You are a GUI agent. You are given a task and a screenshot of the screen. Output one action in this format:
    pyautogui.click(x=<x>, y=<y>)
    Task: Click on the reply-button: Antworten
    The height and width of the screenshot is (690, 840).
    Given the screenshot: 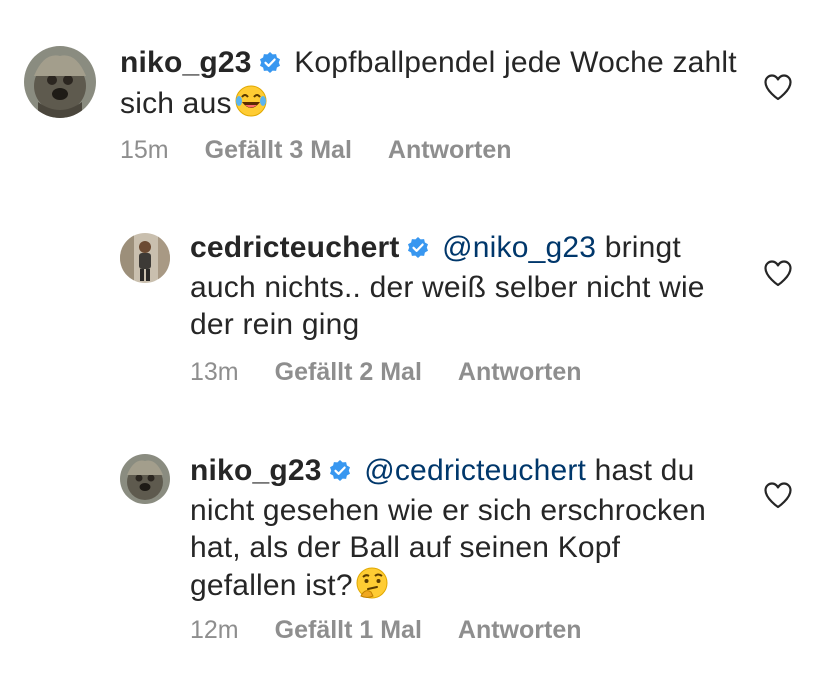 What is the action you would take?
    pyautogui.click(x=520, y=630)
    